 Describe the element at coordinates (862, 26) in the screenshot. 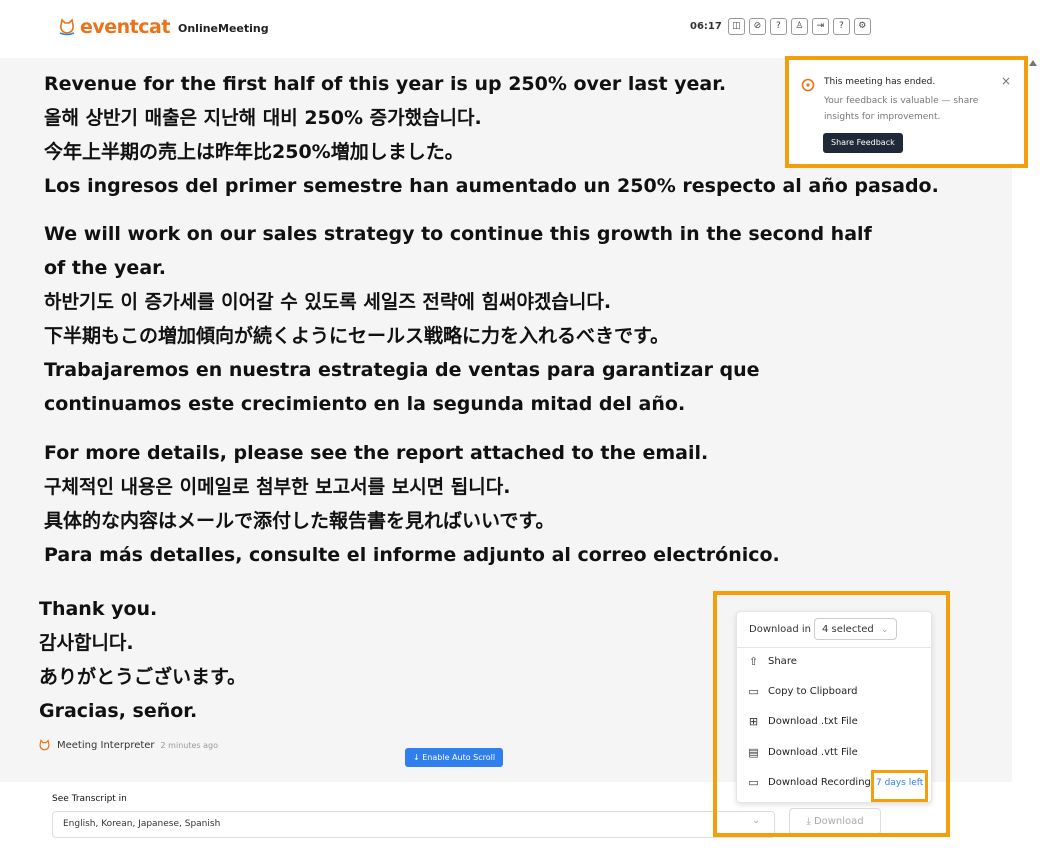

I see `settings-gear-icon: ⚙` at that location.